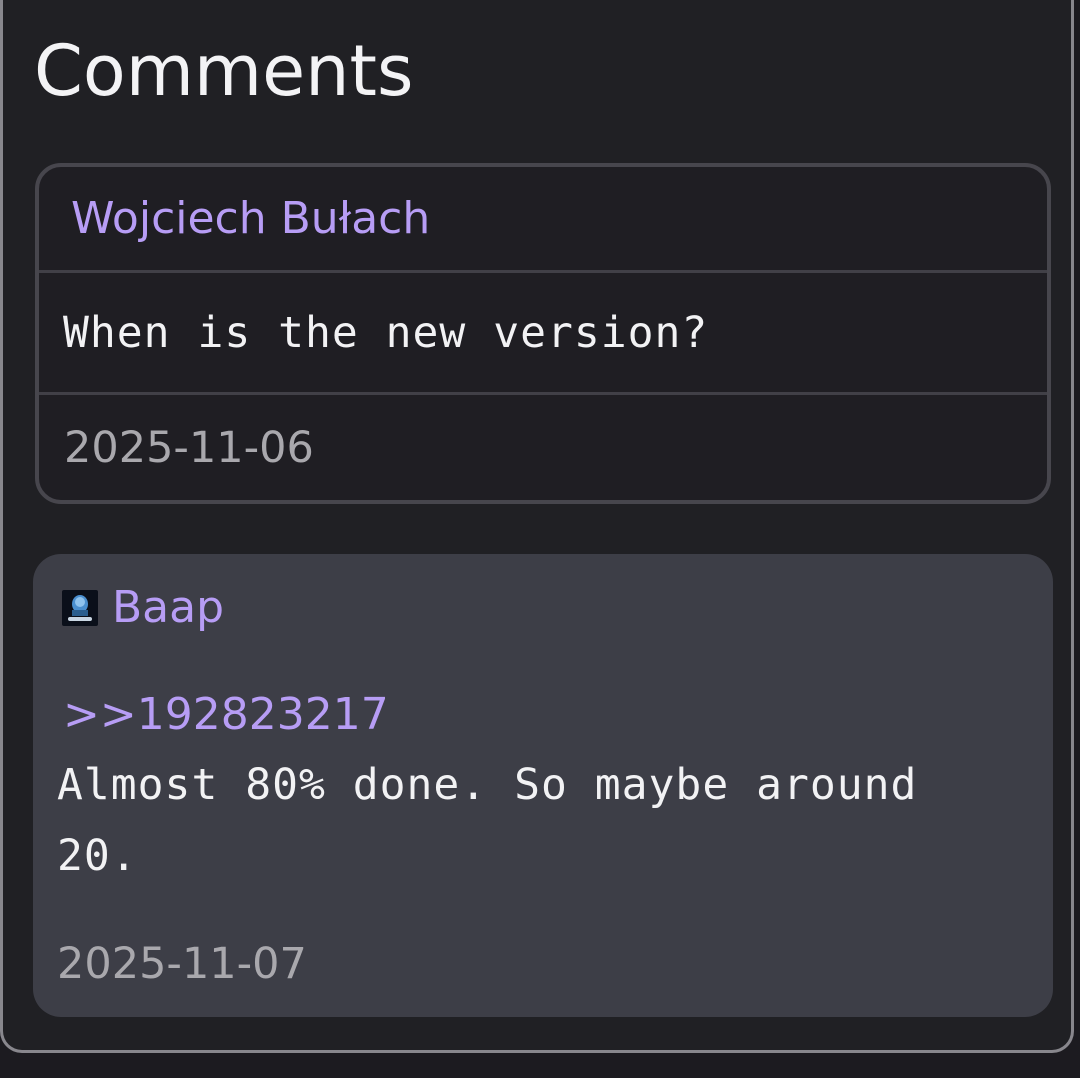 The width and height of the screenshot is (1080, 1078). I want to click on comment-date: 2025-11-06, so click(189, 447).